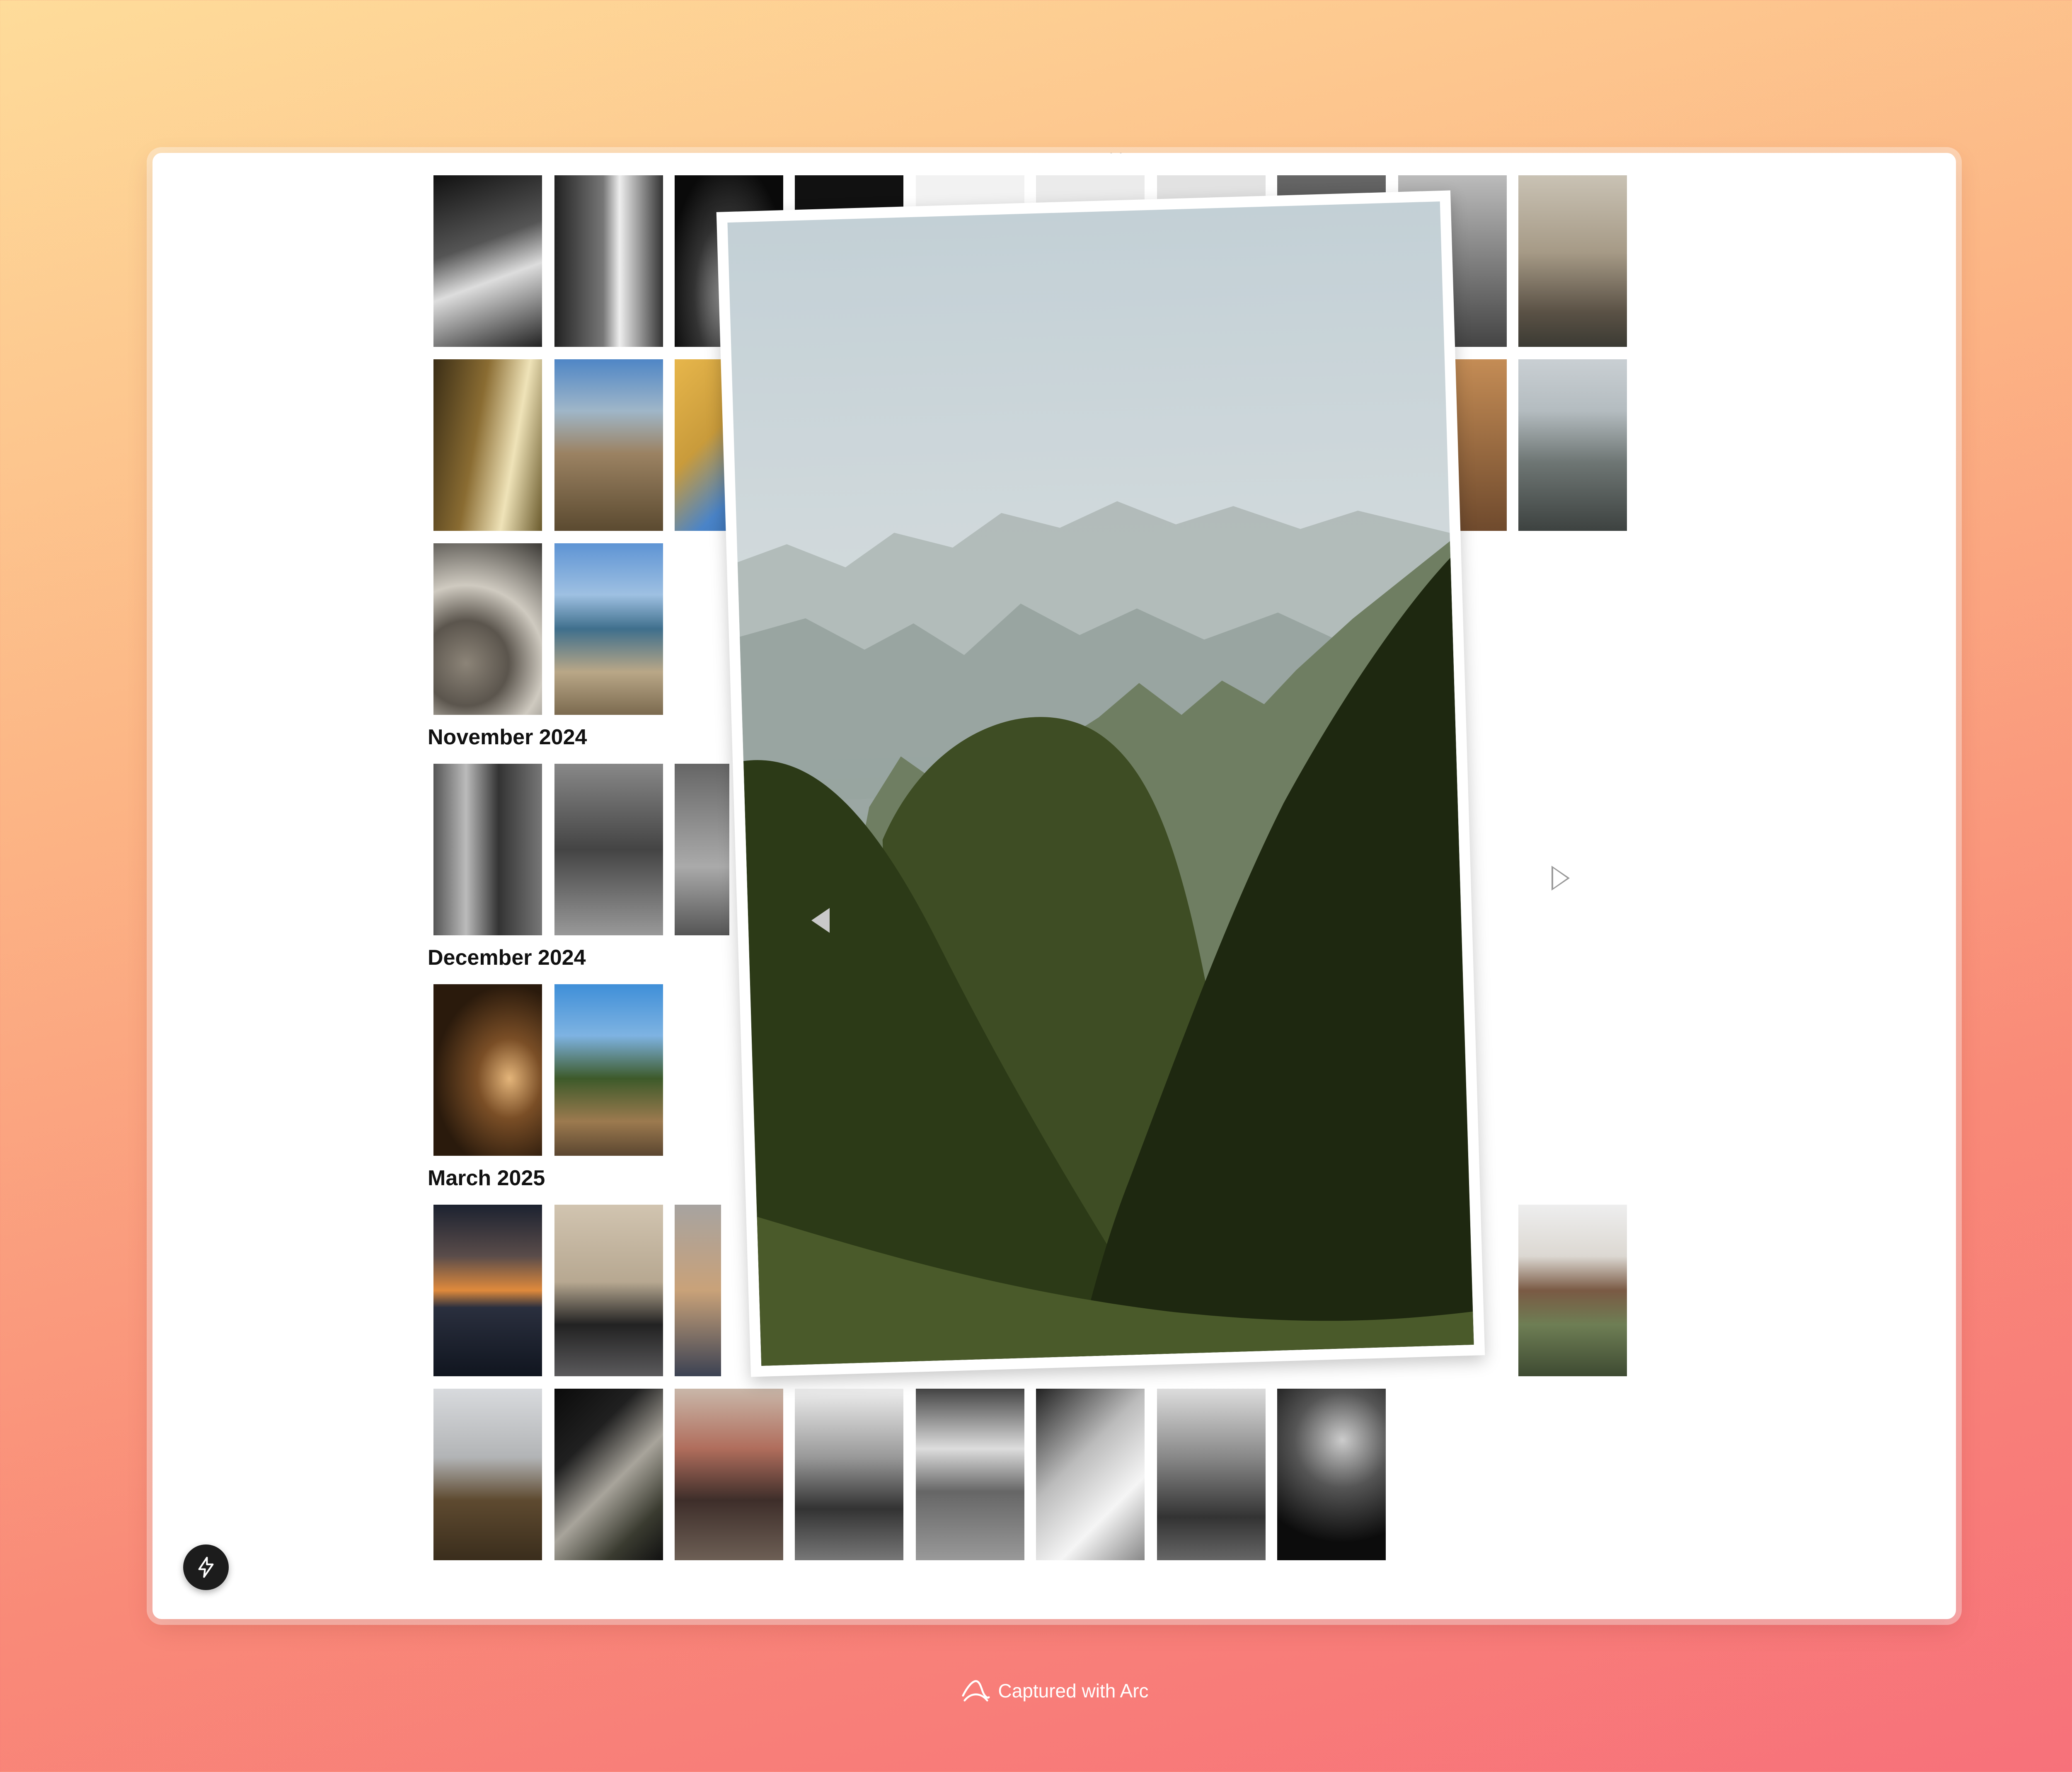 Image resolution: width=2072 pixels, height=1772 pixels. Describe the element at coordinates (820, 920) in the screenshot. I see `chevron-left-icon` at that location.